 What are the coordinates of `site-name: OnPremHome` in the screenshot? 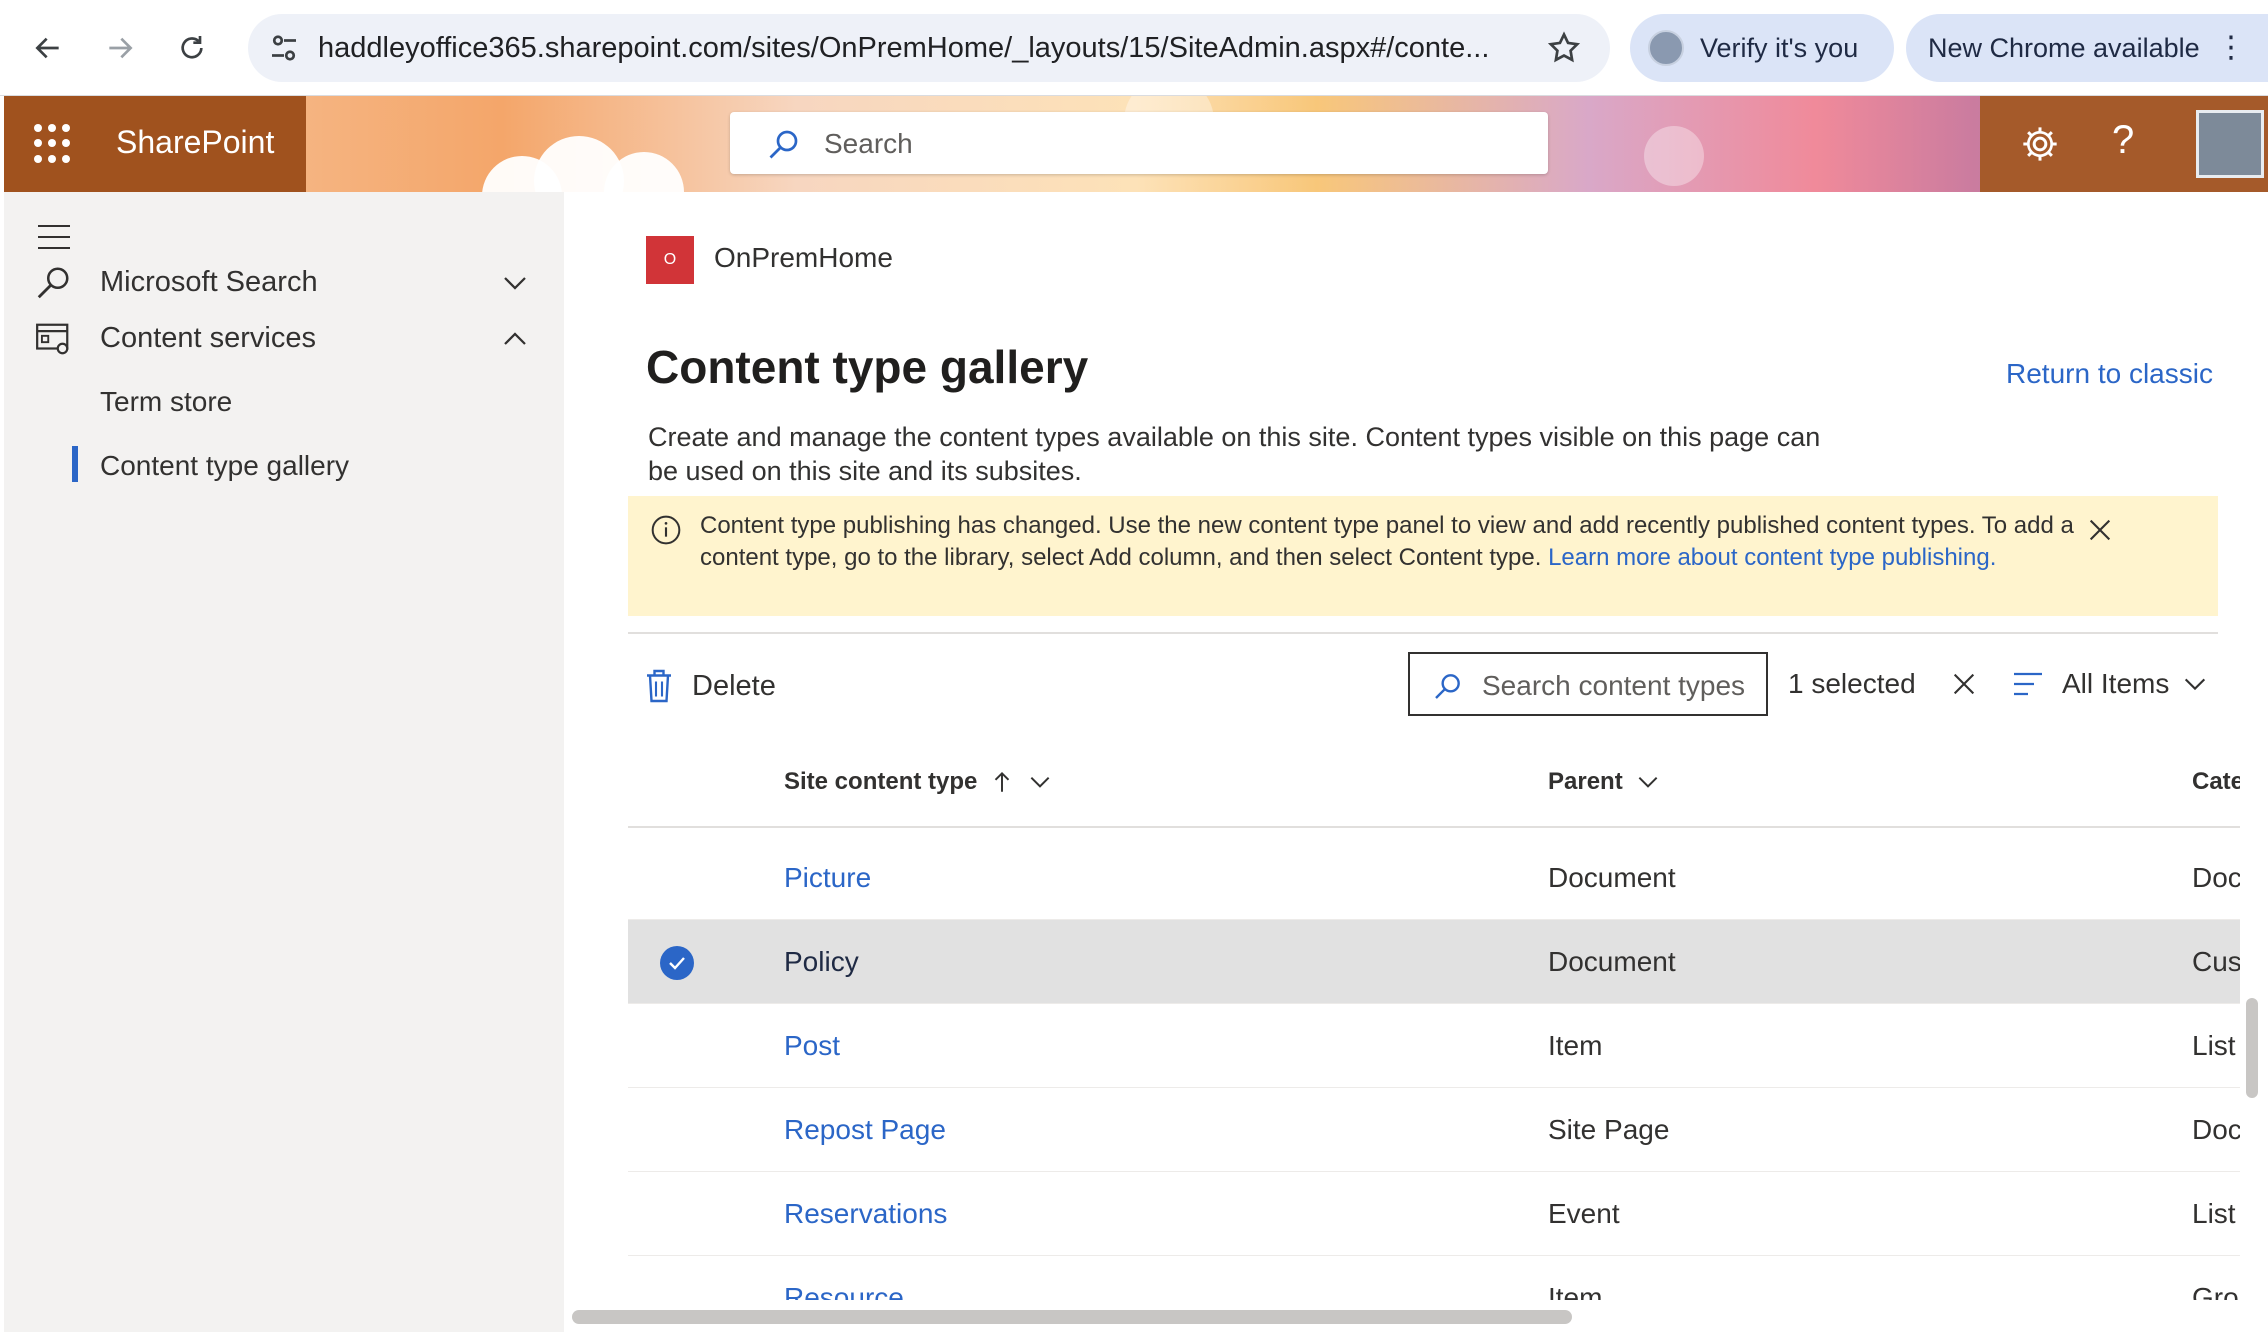 It's located at (803, 258).